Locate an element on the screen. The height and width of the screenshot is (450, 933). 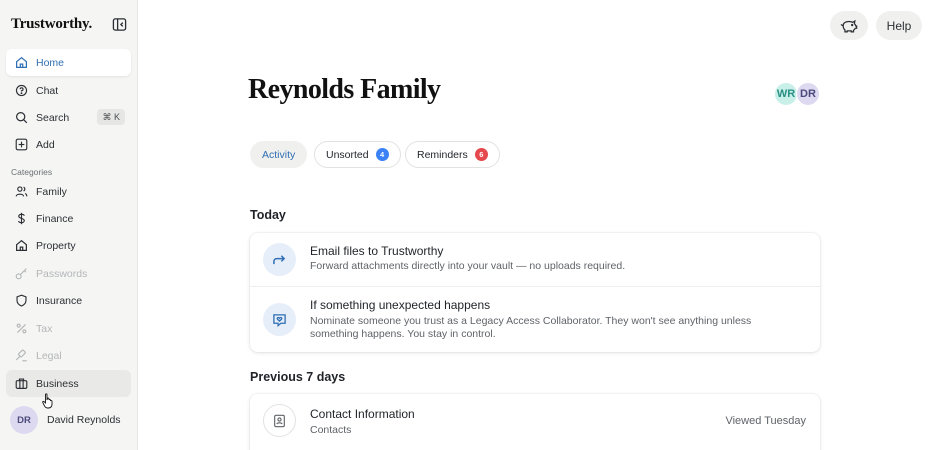
sidebar-item-finance: Finance is located at coordinates (68, 218).